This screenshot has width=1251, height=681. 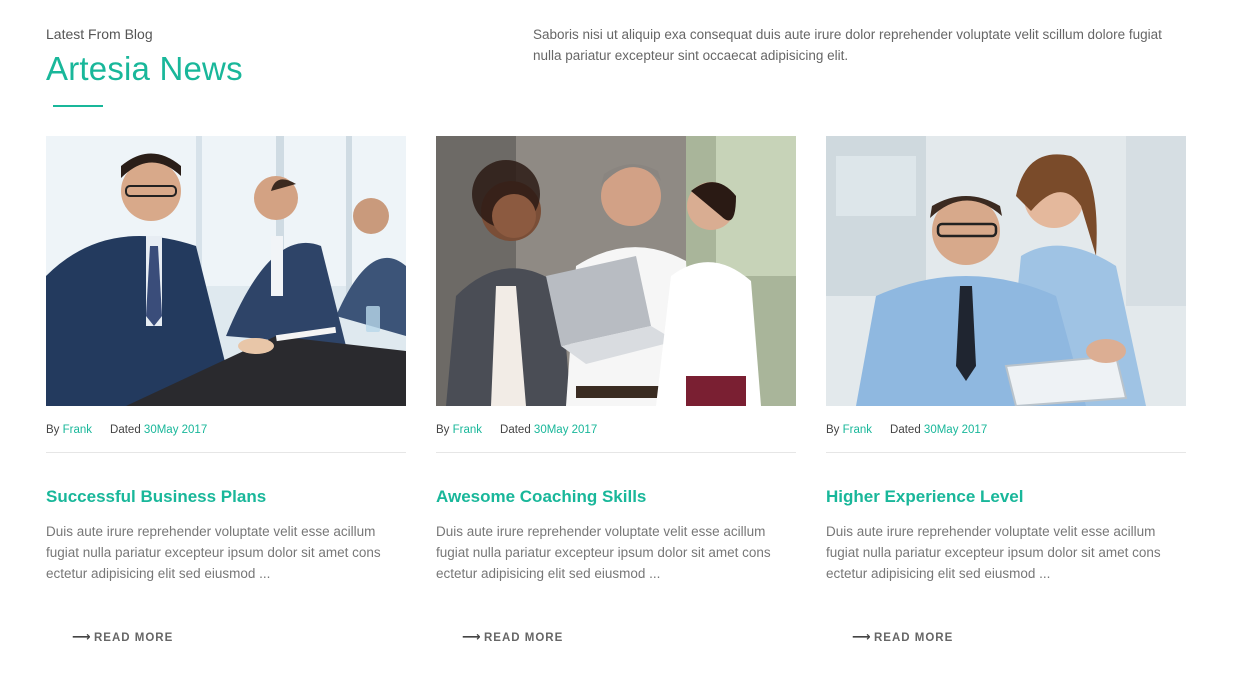 I want to click on section-eyebrow: Latest From Blog, so click(x=99, y=34).